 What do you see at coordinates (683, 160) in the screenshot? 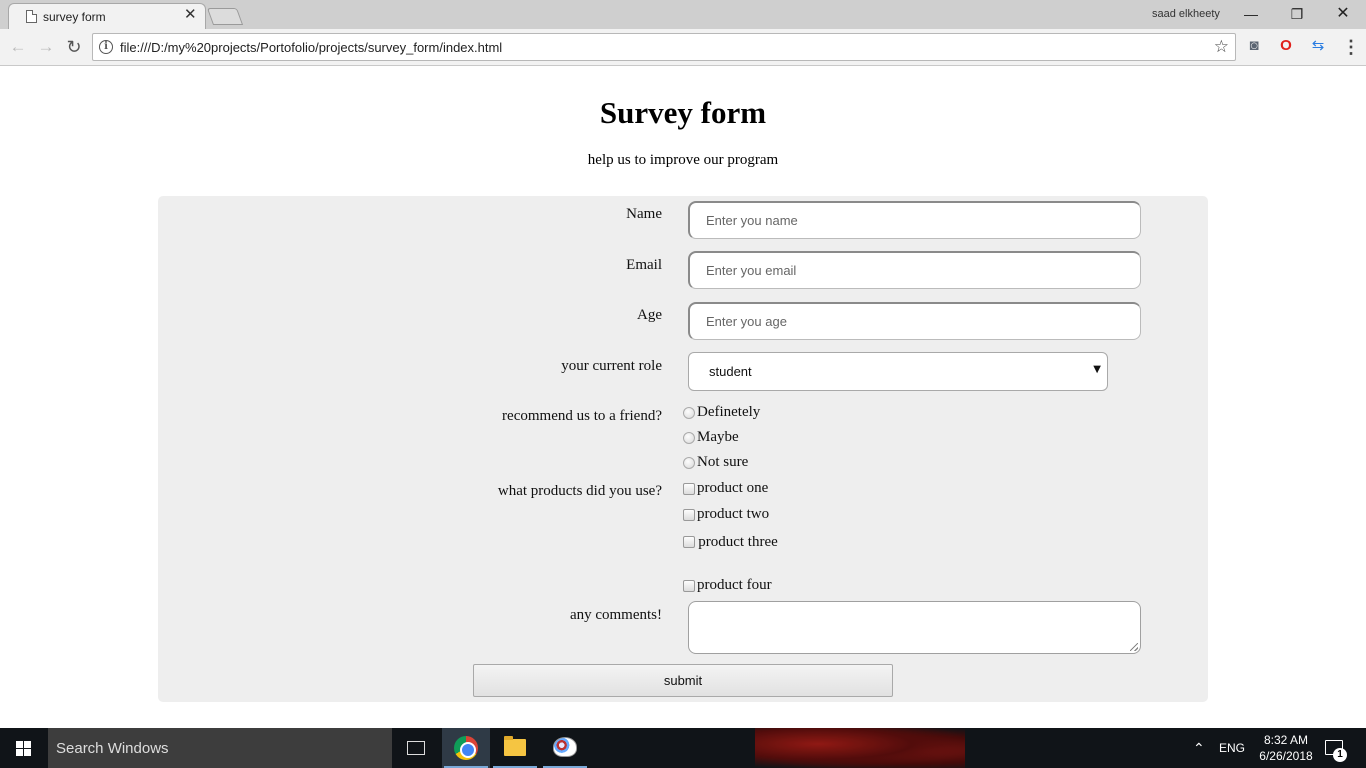
I see `page-subtitle: help us to improve our program` at bounding box center [683, 160].